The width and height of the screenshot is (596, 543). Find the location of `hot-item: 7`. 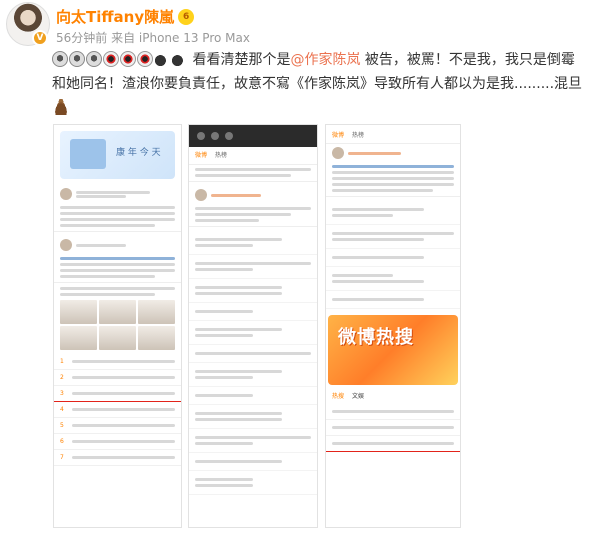

hot-item: 7 is located at coordinates (117, 458).